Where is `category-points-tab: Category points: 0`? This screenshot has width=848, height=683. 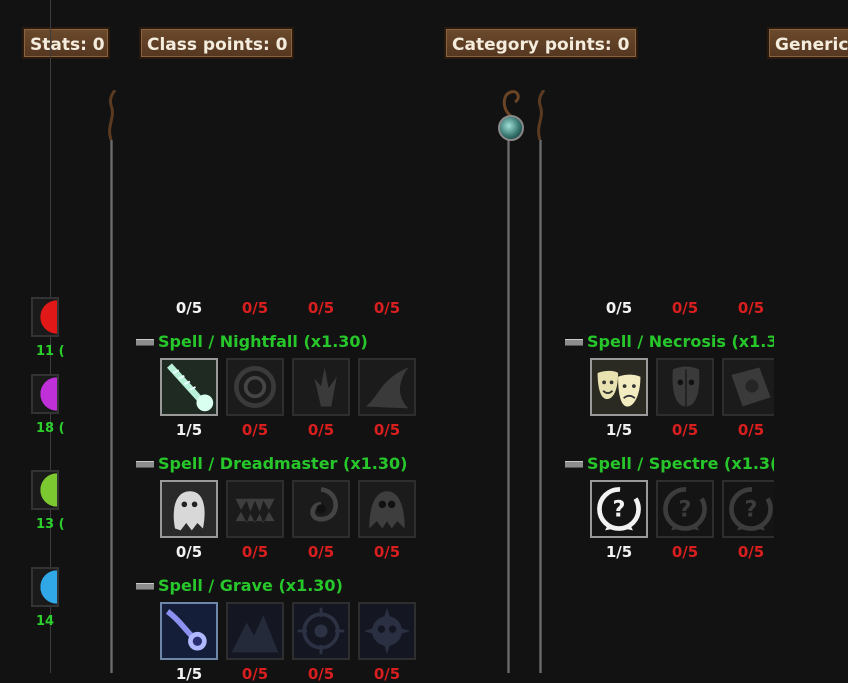
category-points-tab: Category points: 0 is located at coordinates (541, 43).